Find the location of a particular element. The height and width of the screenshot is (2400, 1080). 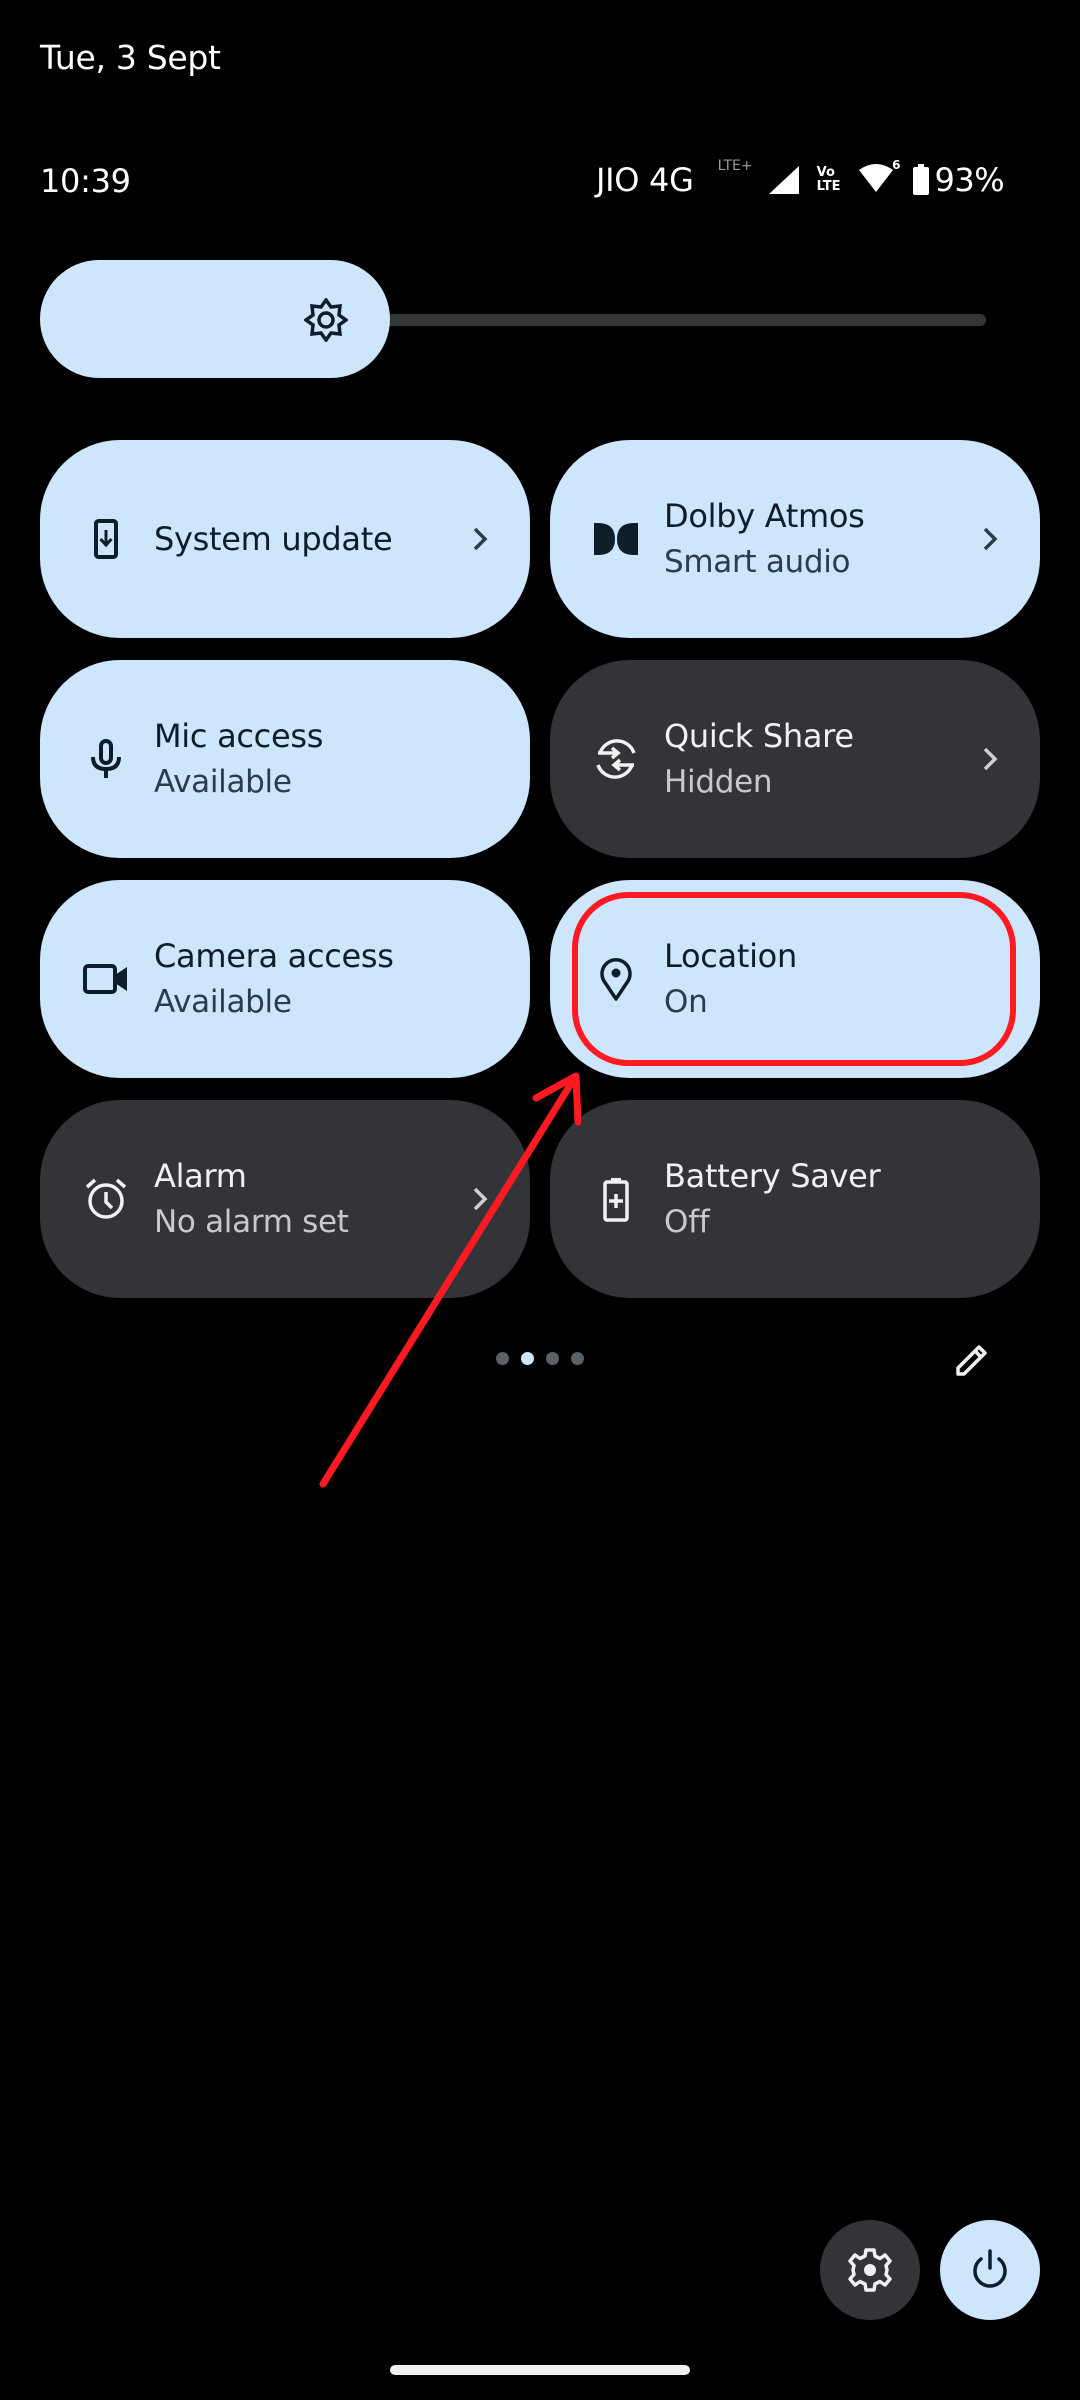

quick-share-icon is located at coordinates (616, 759).